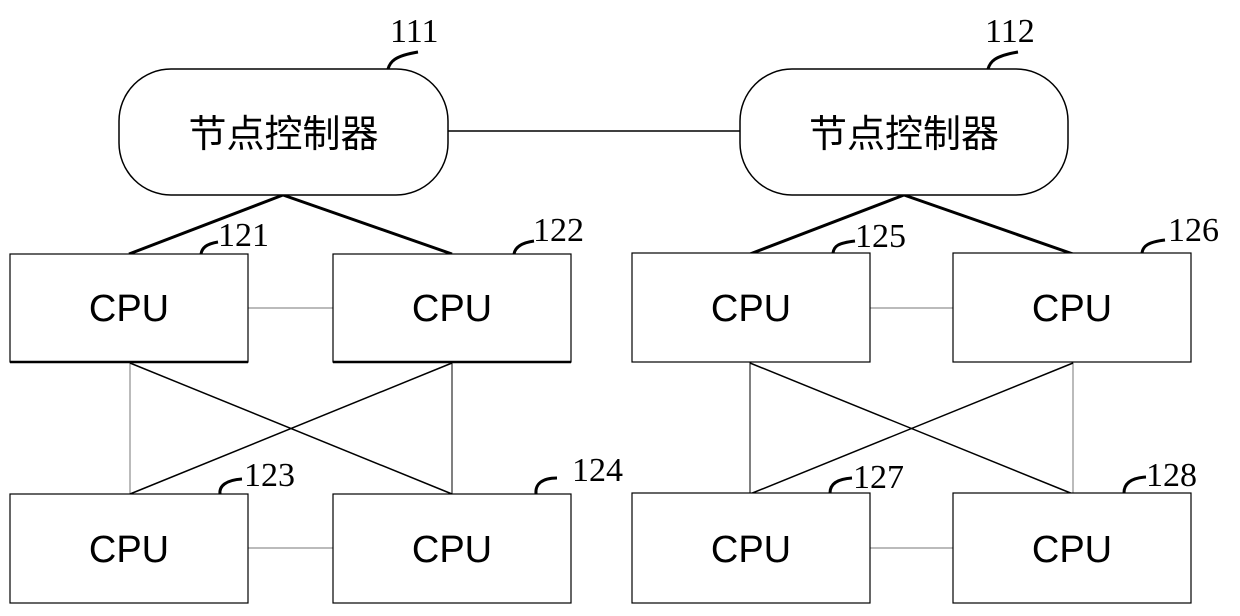 Image resolution: width=1240 pixels, height=616 pixels. What do you see at coordinates (558, 230) in the screenshot?
I see `ref-number: 122` at bounding box center [558, 230].